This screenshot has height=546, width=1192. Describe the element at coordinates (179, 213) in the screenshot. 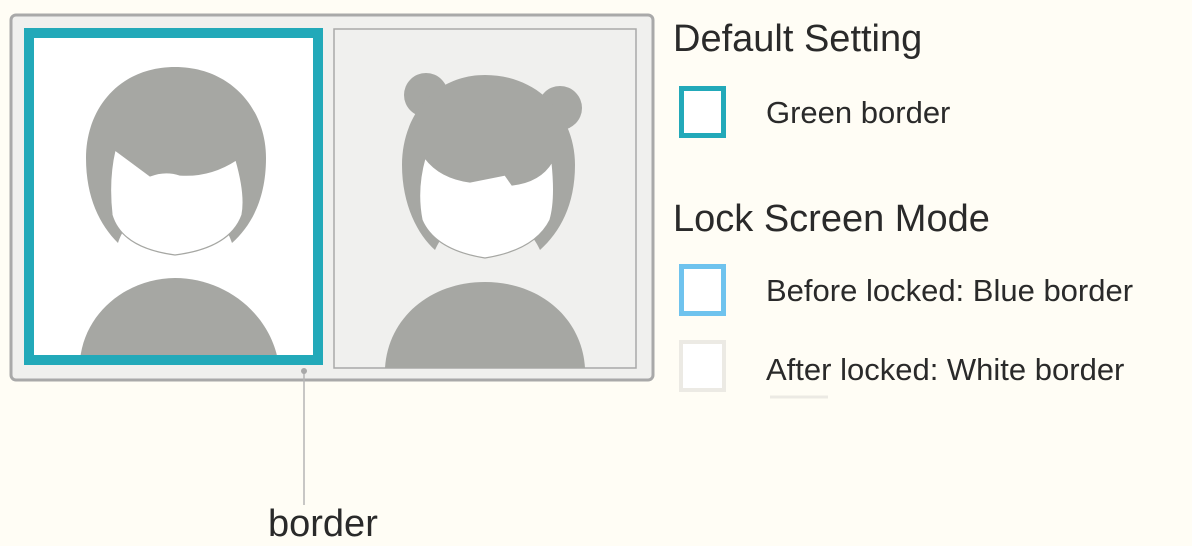

I see `boy-avatar-icon` at that location.